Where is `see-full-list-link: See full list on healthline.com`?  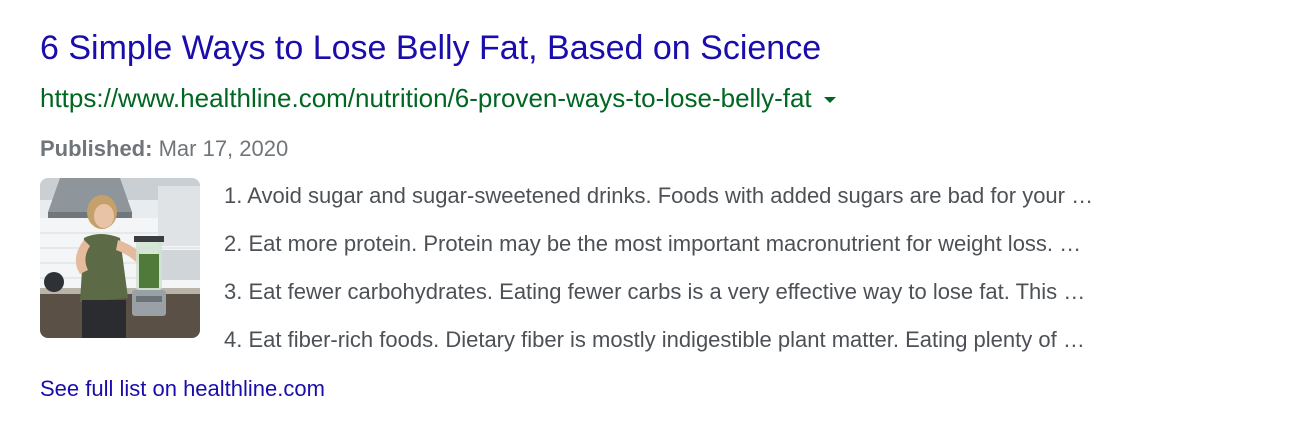
see-full-list-link: See full list on healthline.com is located at coordinates (182, 389).